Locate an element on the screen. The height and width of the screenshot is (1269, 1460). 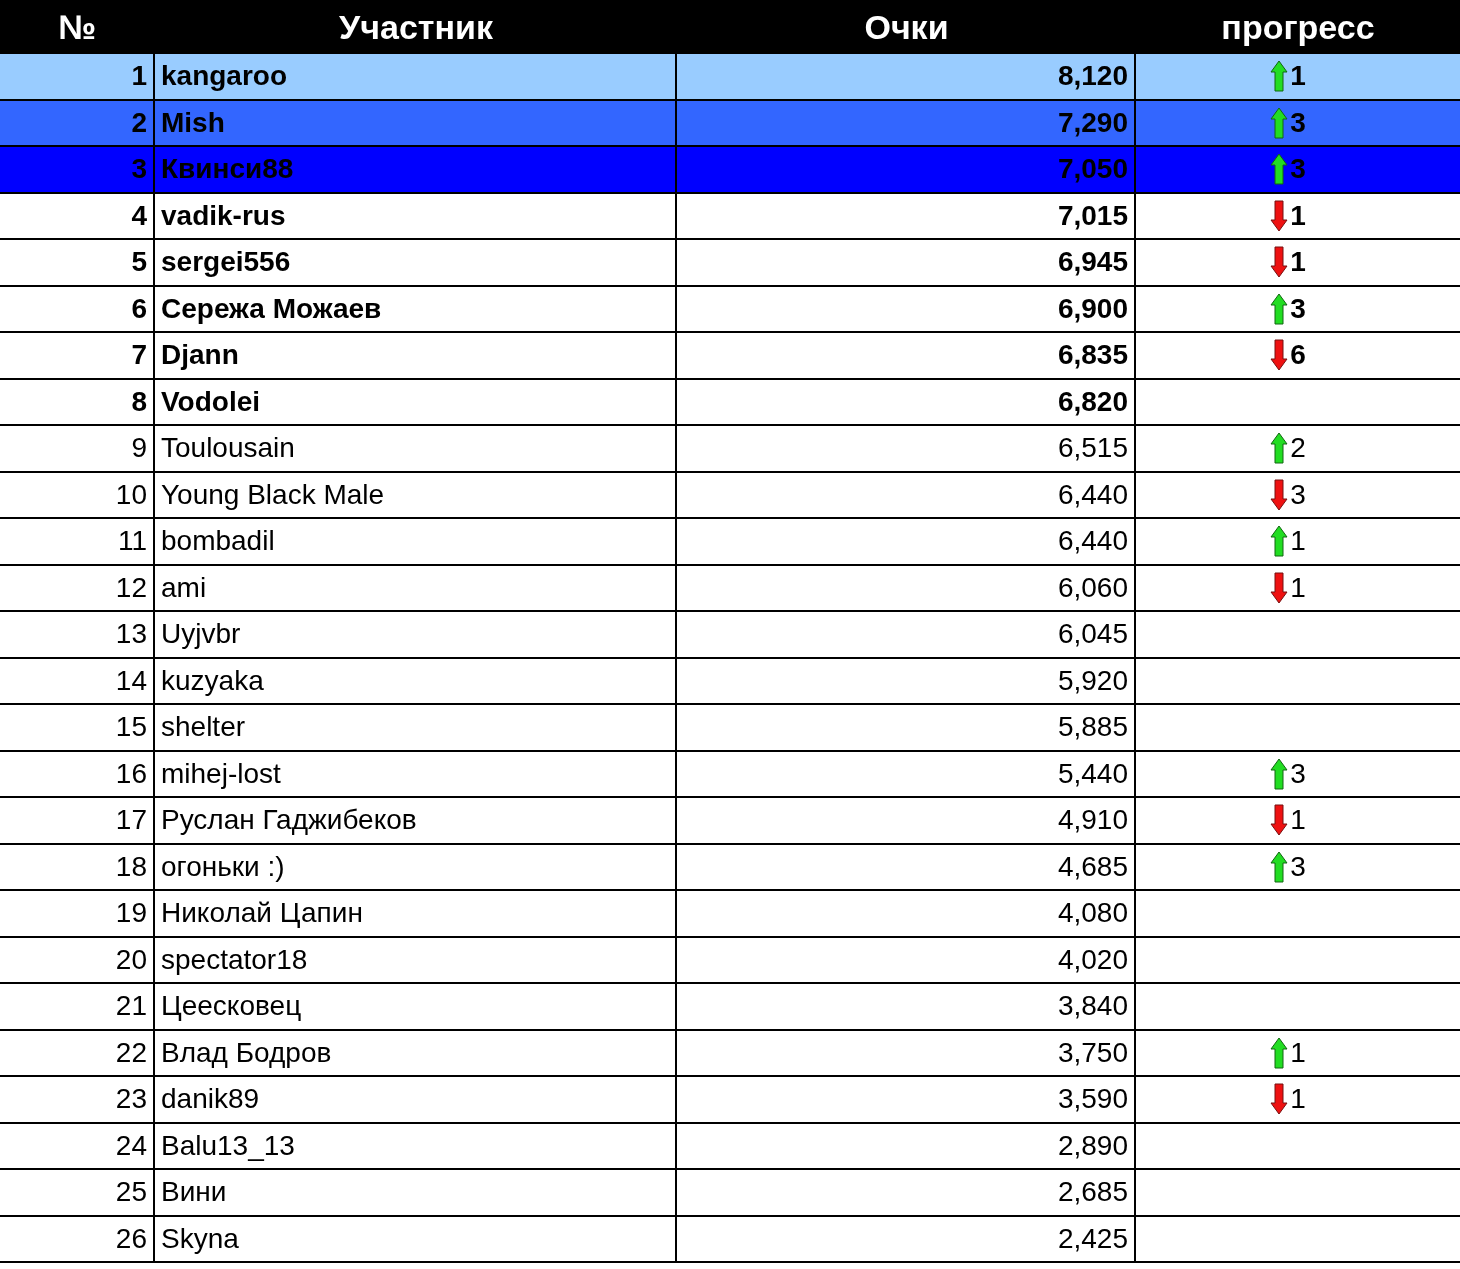
table-cell: Сережа Можаев is located at coordinates (416, 308).